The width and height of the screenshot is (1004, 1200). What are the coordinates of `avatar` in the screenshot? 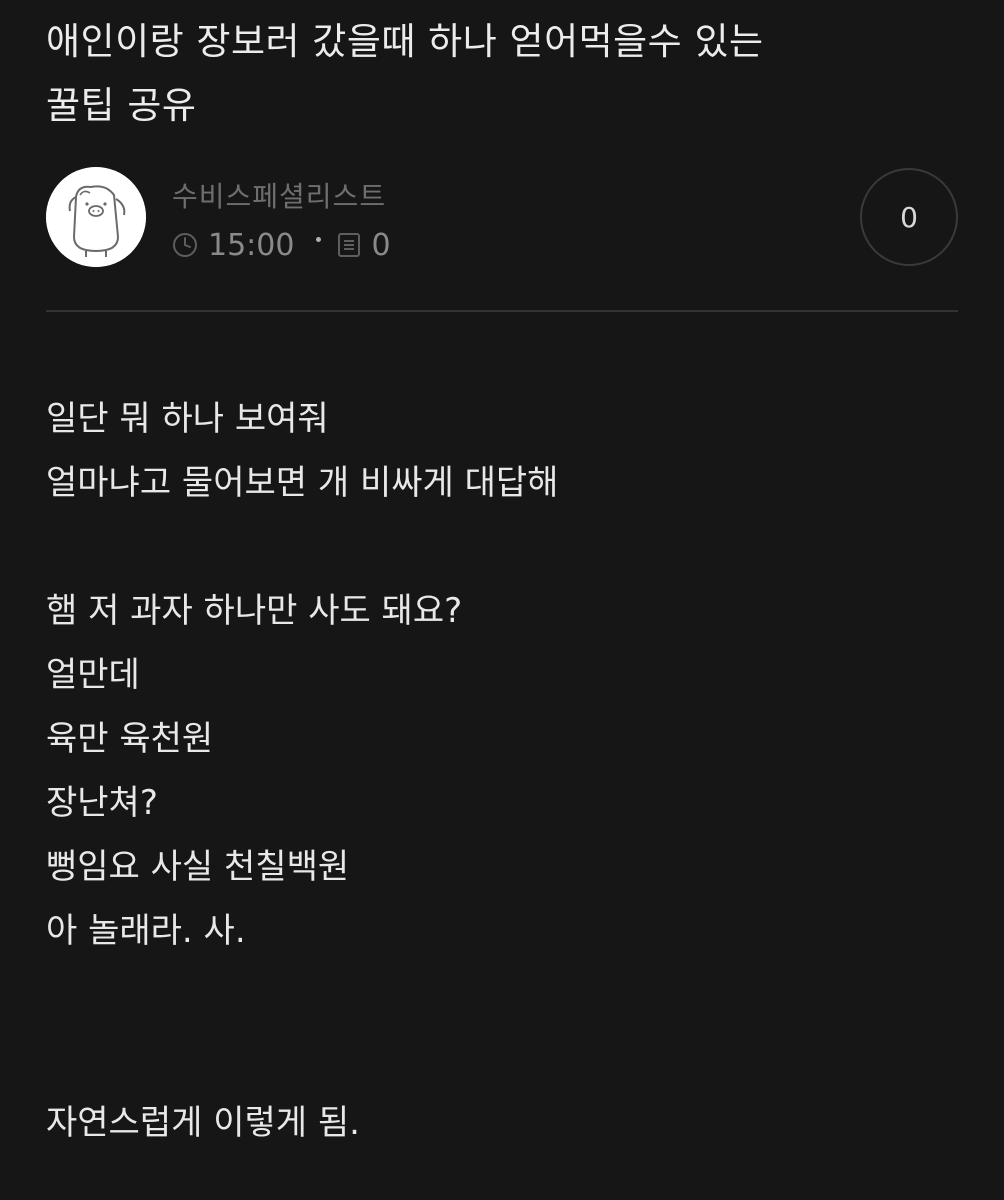 It's located at (96, 217).